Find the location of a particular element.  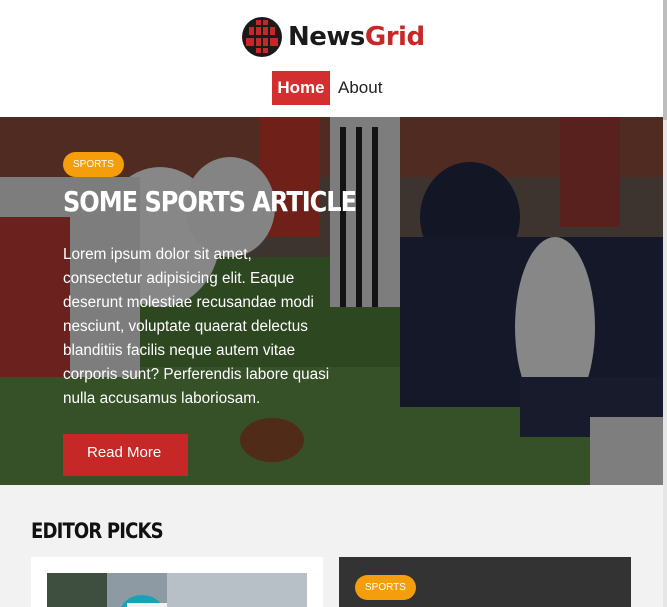

section-title-editor-picks: Editor Picks is located at coordinates (97, 531).